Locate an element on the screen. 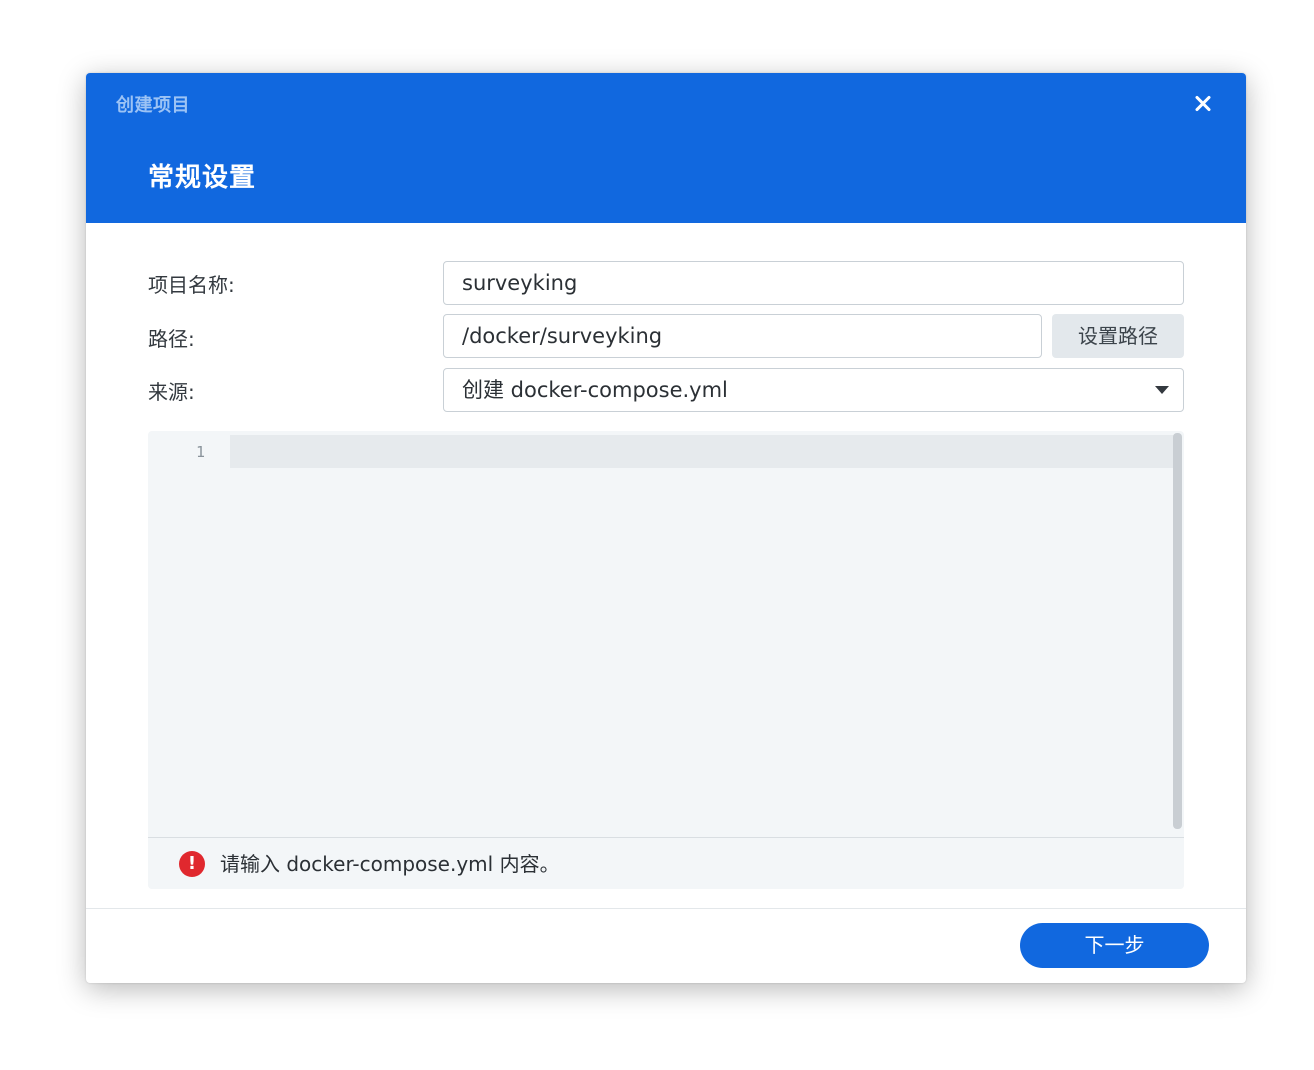 The height and width of the screenshot is (1070, 1314). chevron-down-icon is located at coordinates (1162, 390).